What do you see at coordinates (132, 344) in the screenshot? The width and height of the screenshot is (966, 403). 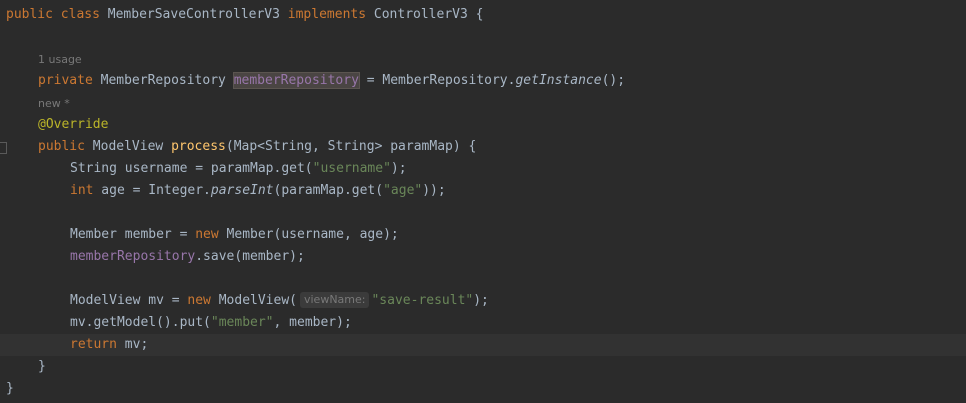 I see `code-text: mv;` at bounding box center [132, 344].